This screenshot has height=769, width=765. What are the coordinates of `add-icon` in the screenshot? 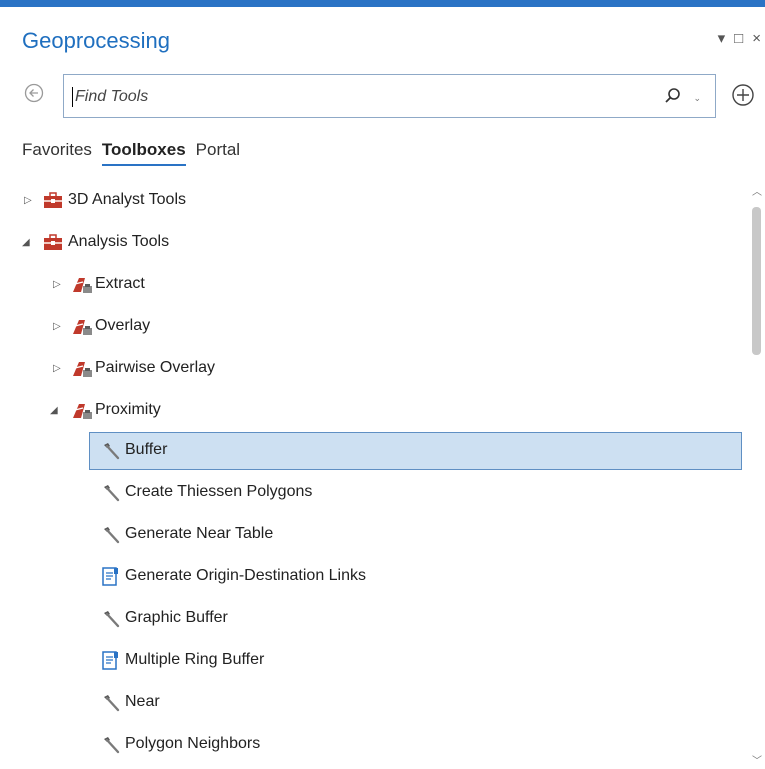 It's located at (743, 95).